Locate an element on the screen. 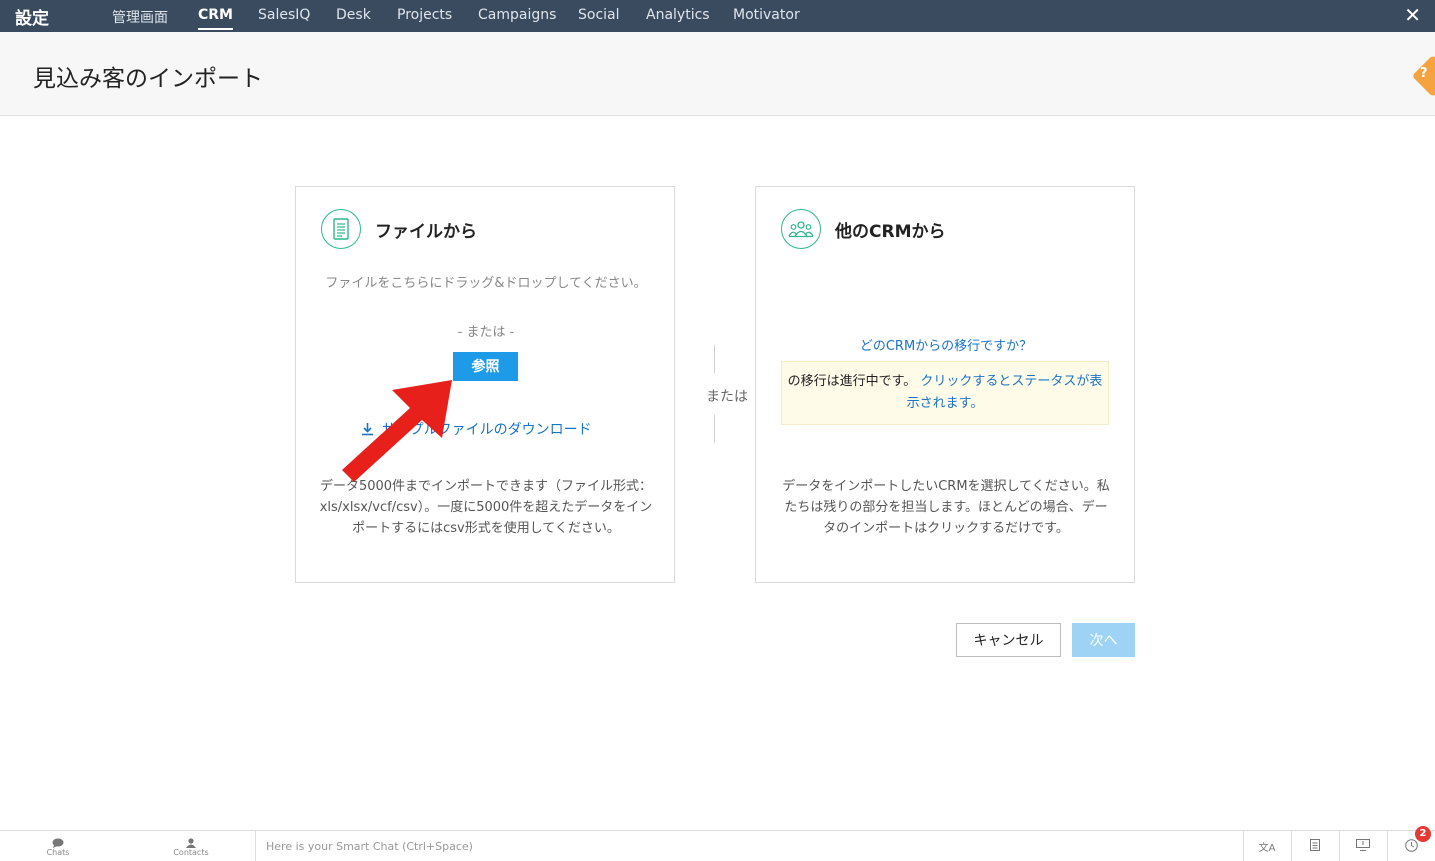  translate-button: 文A is located at coordinates (1267, 846).